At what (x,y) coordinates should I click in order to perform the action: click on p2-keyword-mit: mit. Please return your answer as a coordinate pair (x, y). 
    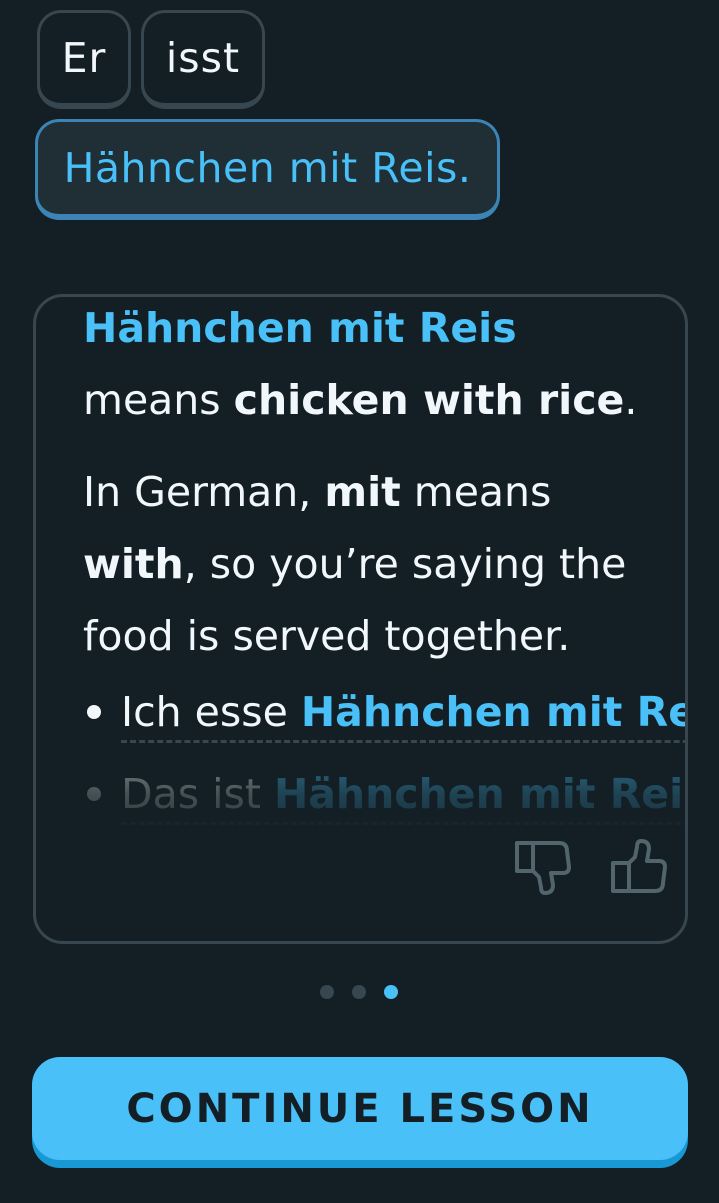
    Looking at the image, I should click on (362, 492).